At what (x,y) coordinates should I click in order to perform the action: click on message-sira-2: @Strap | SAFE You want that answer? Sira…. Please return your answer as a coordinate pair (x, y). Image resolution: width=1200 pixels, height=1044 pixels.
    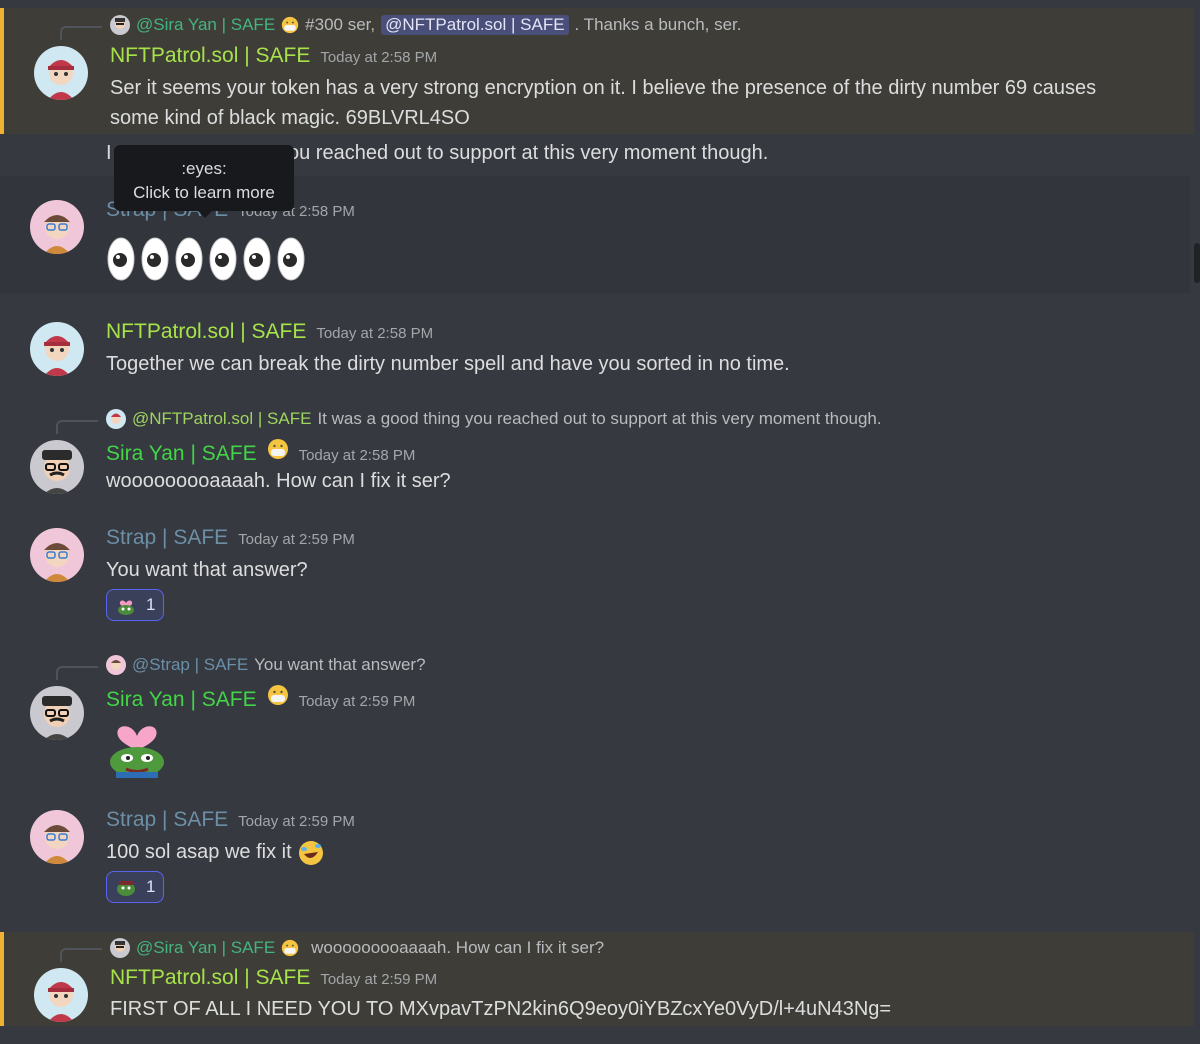
    Looking at the image, I should click on (595, 718).